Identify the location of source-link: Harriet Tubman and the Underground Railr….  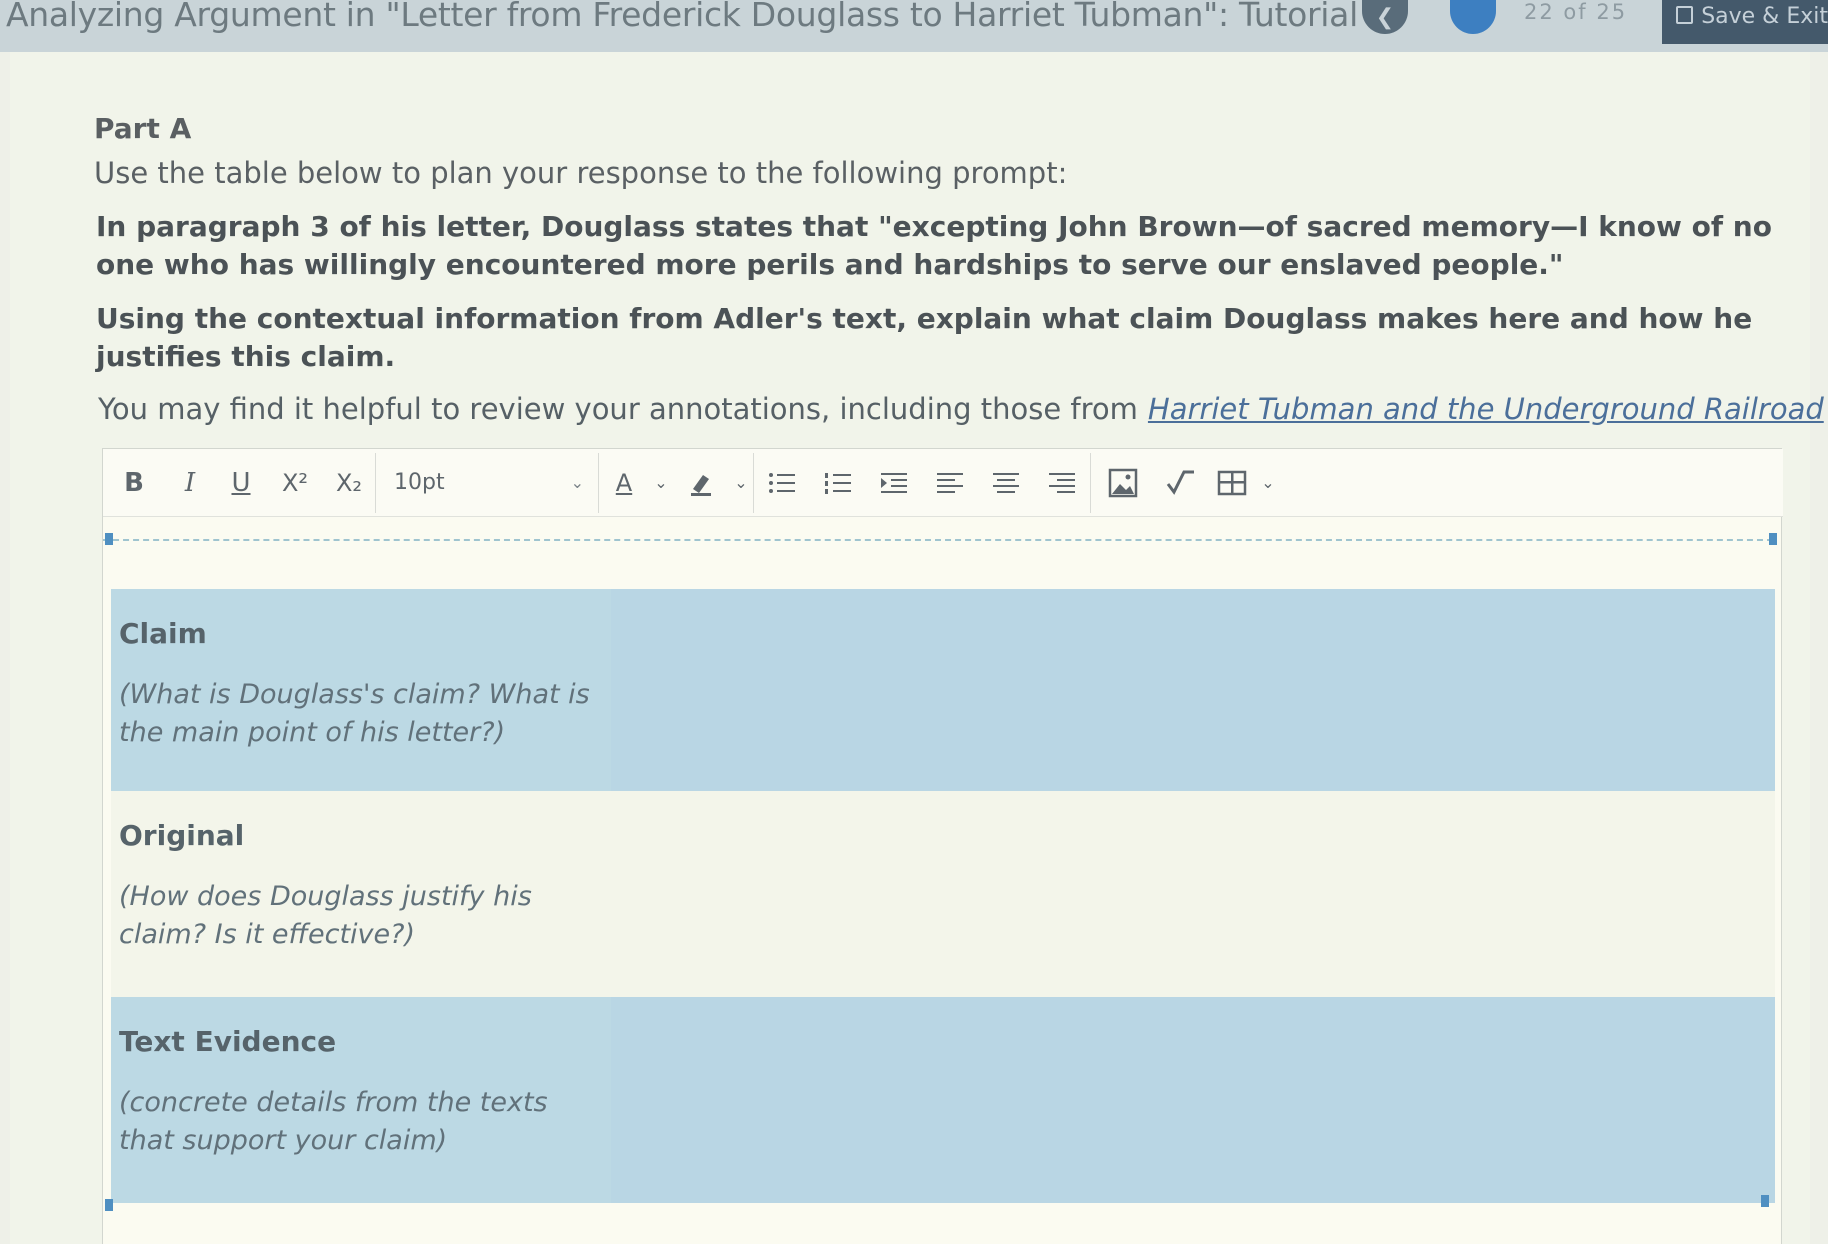
(1486, 409).